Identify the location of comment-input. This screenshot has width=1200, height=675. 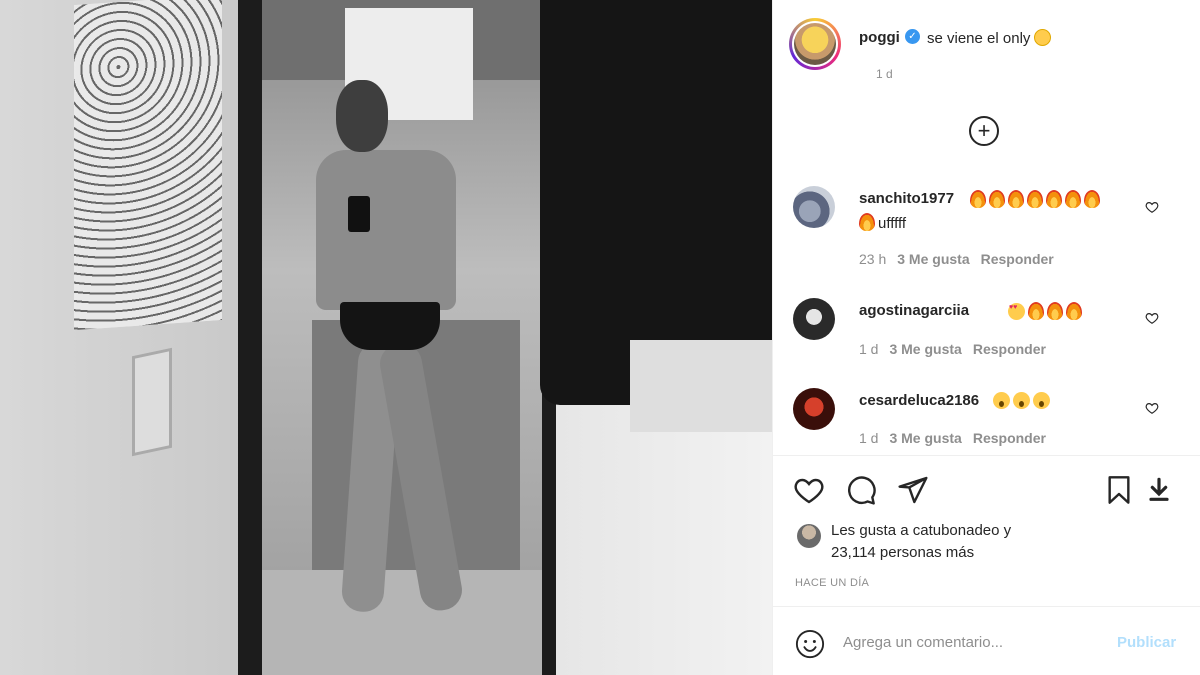
(973, 642).